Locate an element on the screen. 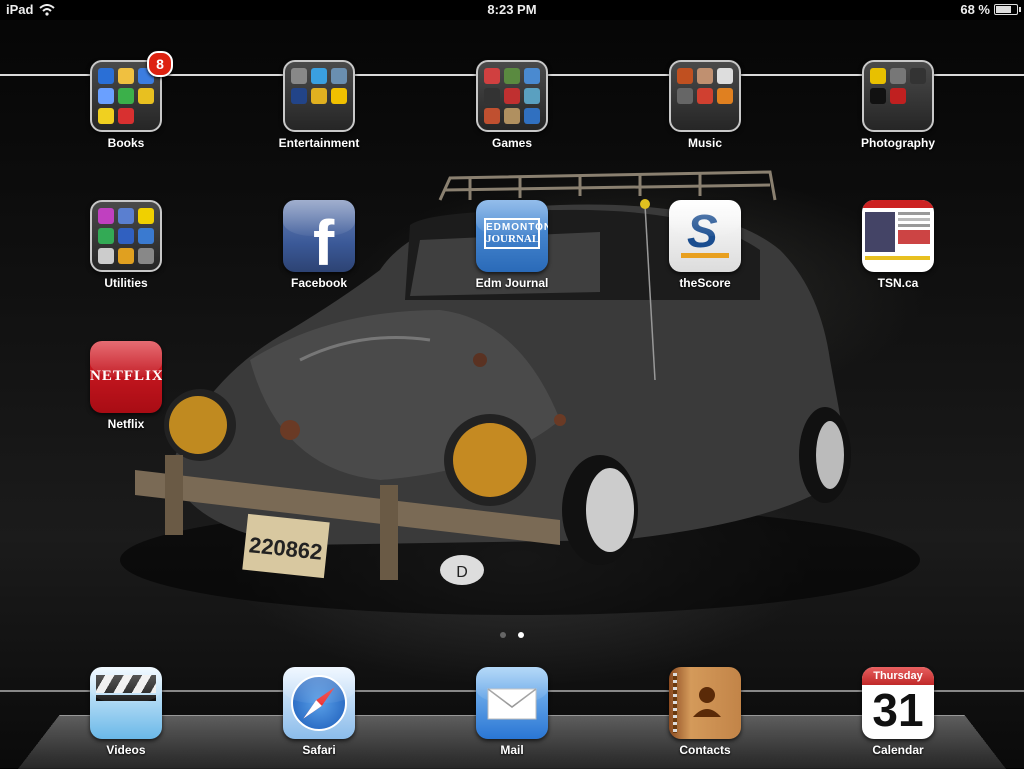 The image size is (1024, 769). app-label: Contacts is located at coordinates (705, 750).